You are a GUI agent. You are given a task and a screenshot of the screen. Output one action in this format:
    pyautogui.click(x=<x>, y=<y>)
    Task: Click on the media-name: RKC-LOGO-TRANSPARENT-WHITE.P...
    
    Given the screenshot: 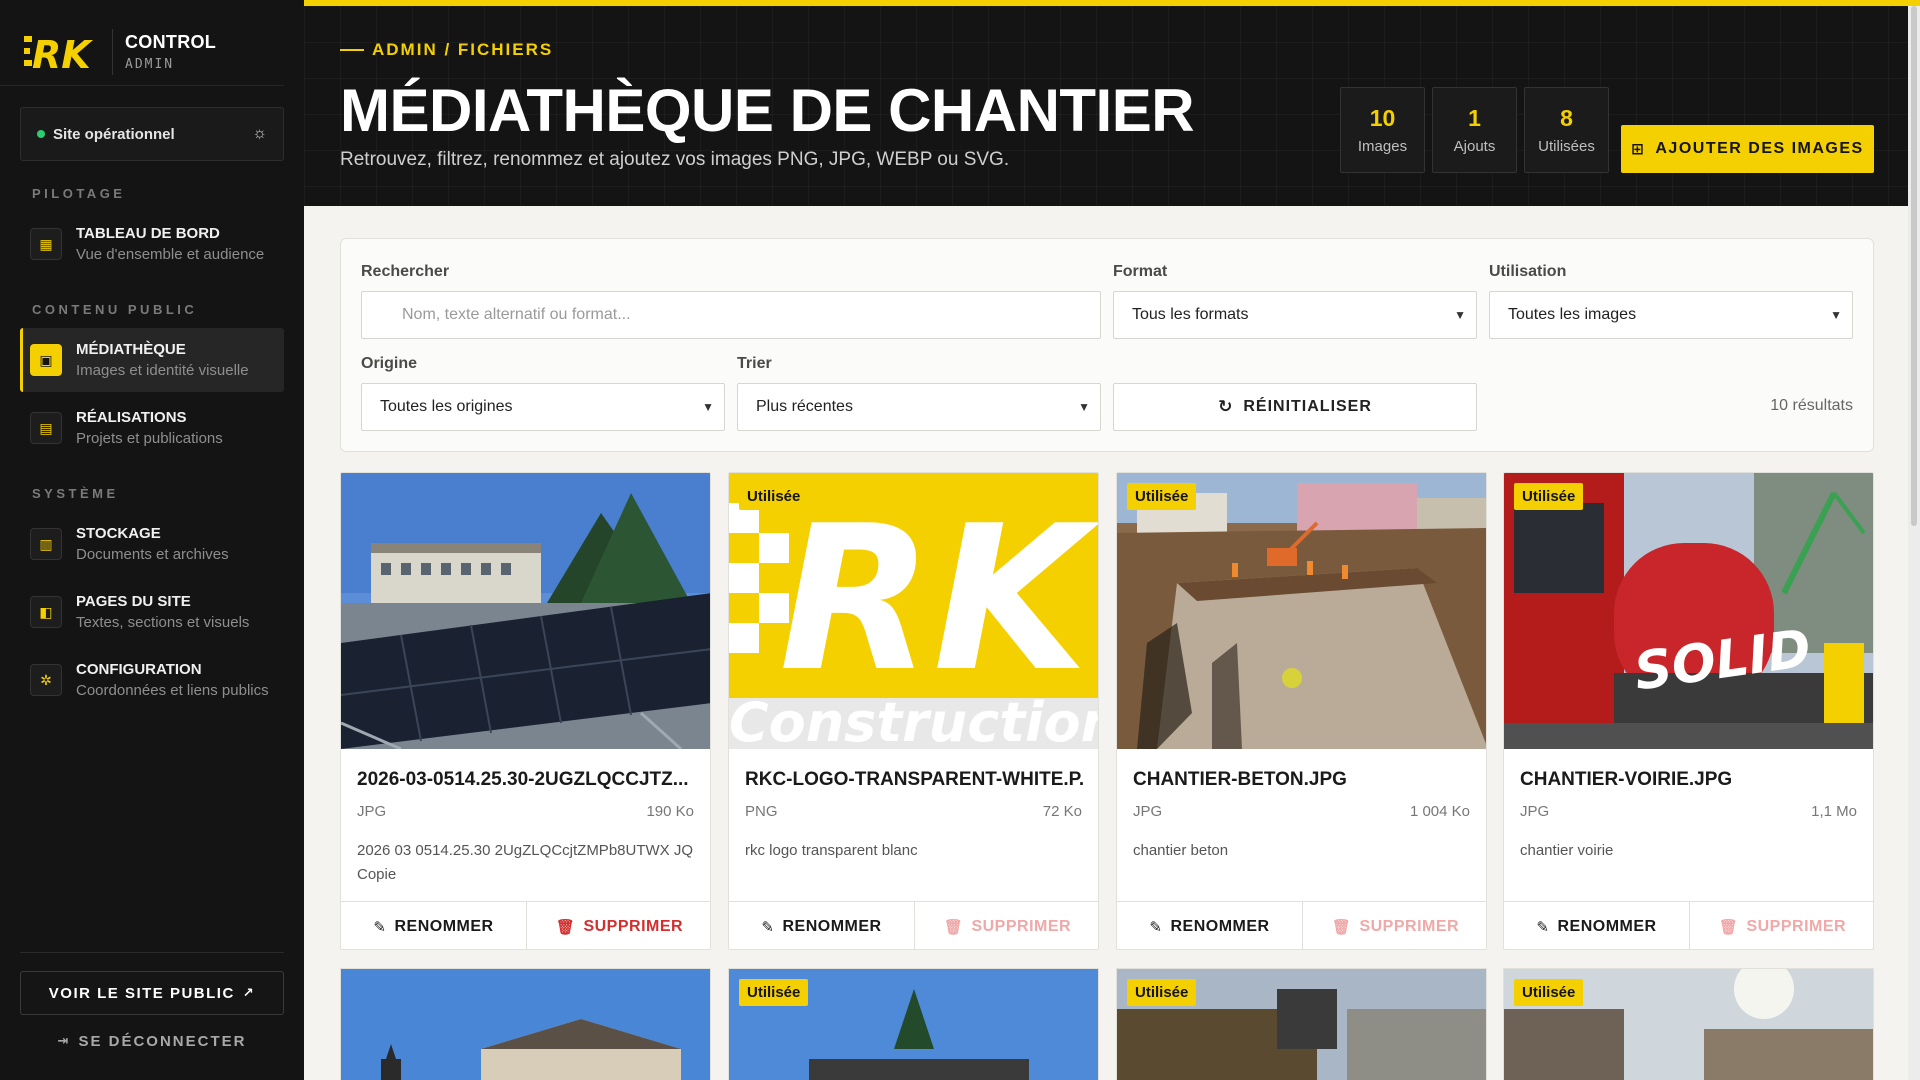 What is the action you would take?
    pyautogui.click(x=915, y=779)
    